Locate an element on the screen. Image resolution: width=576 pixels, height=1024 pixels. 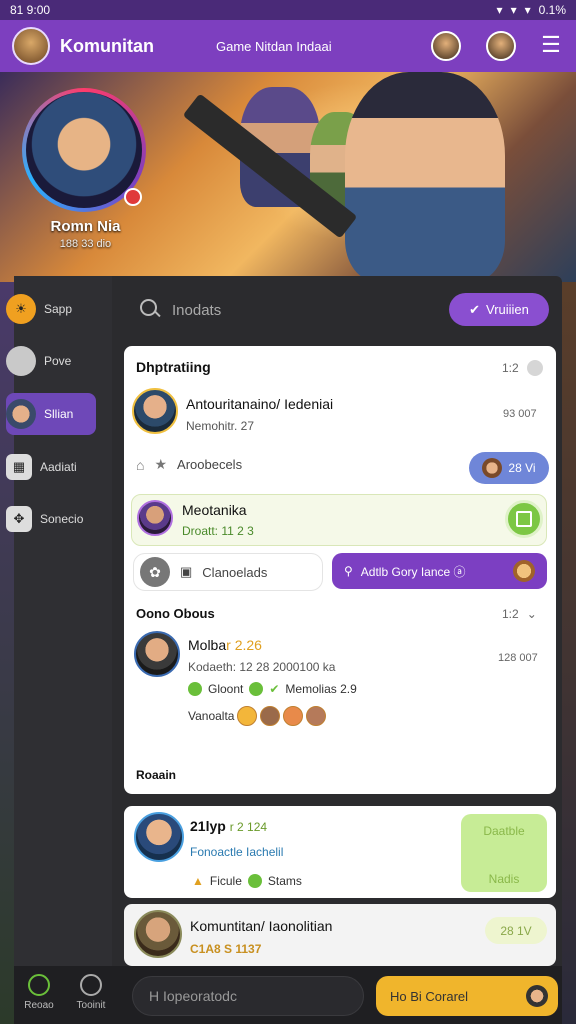
battery-text: 0.1% is located at coordinates (552, 10).